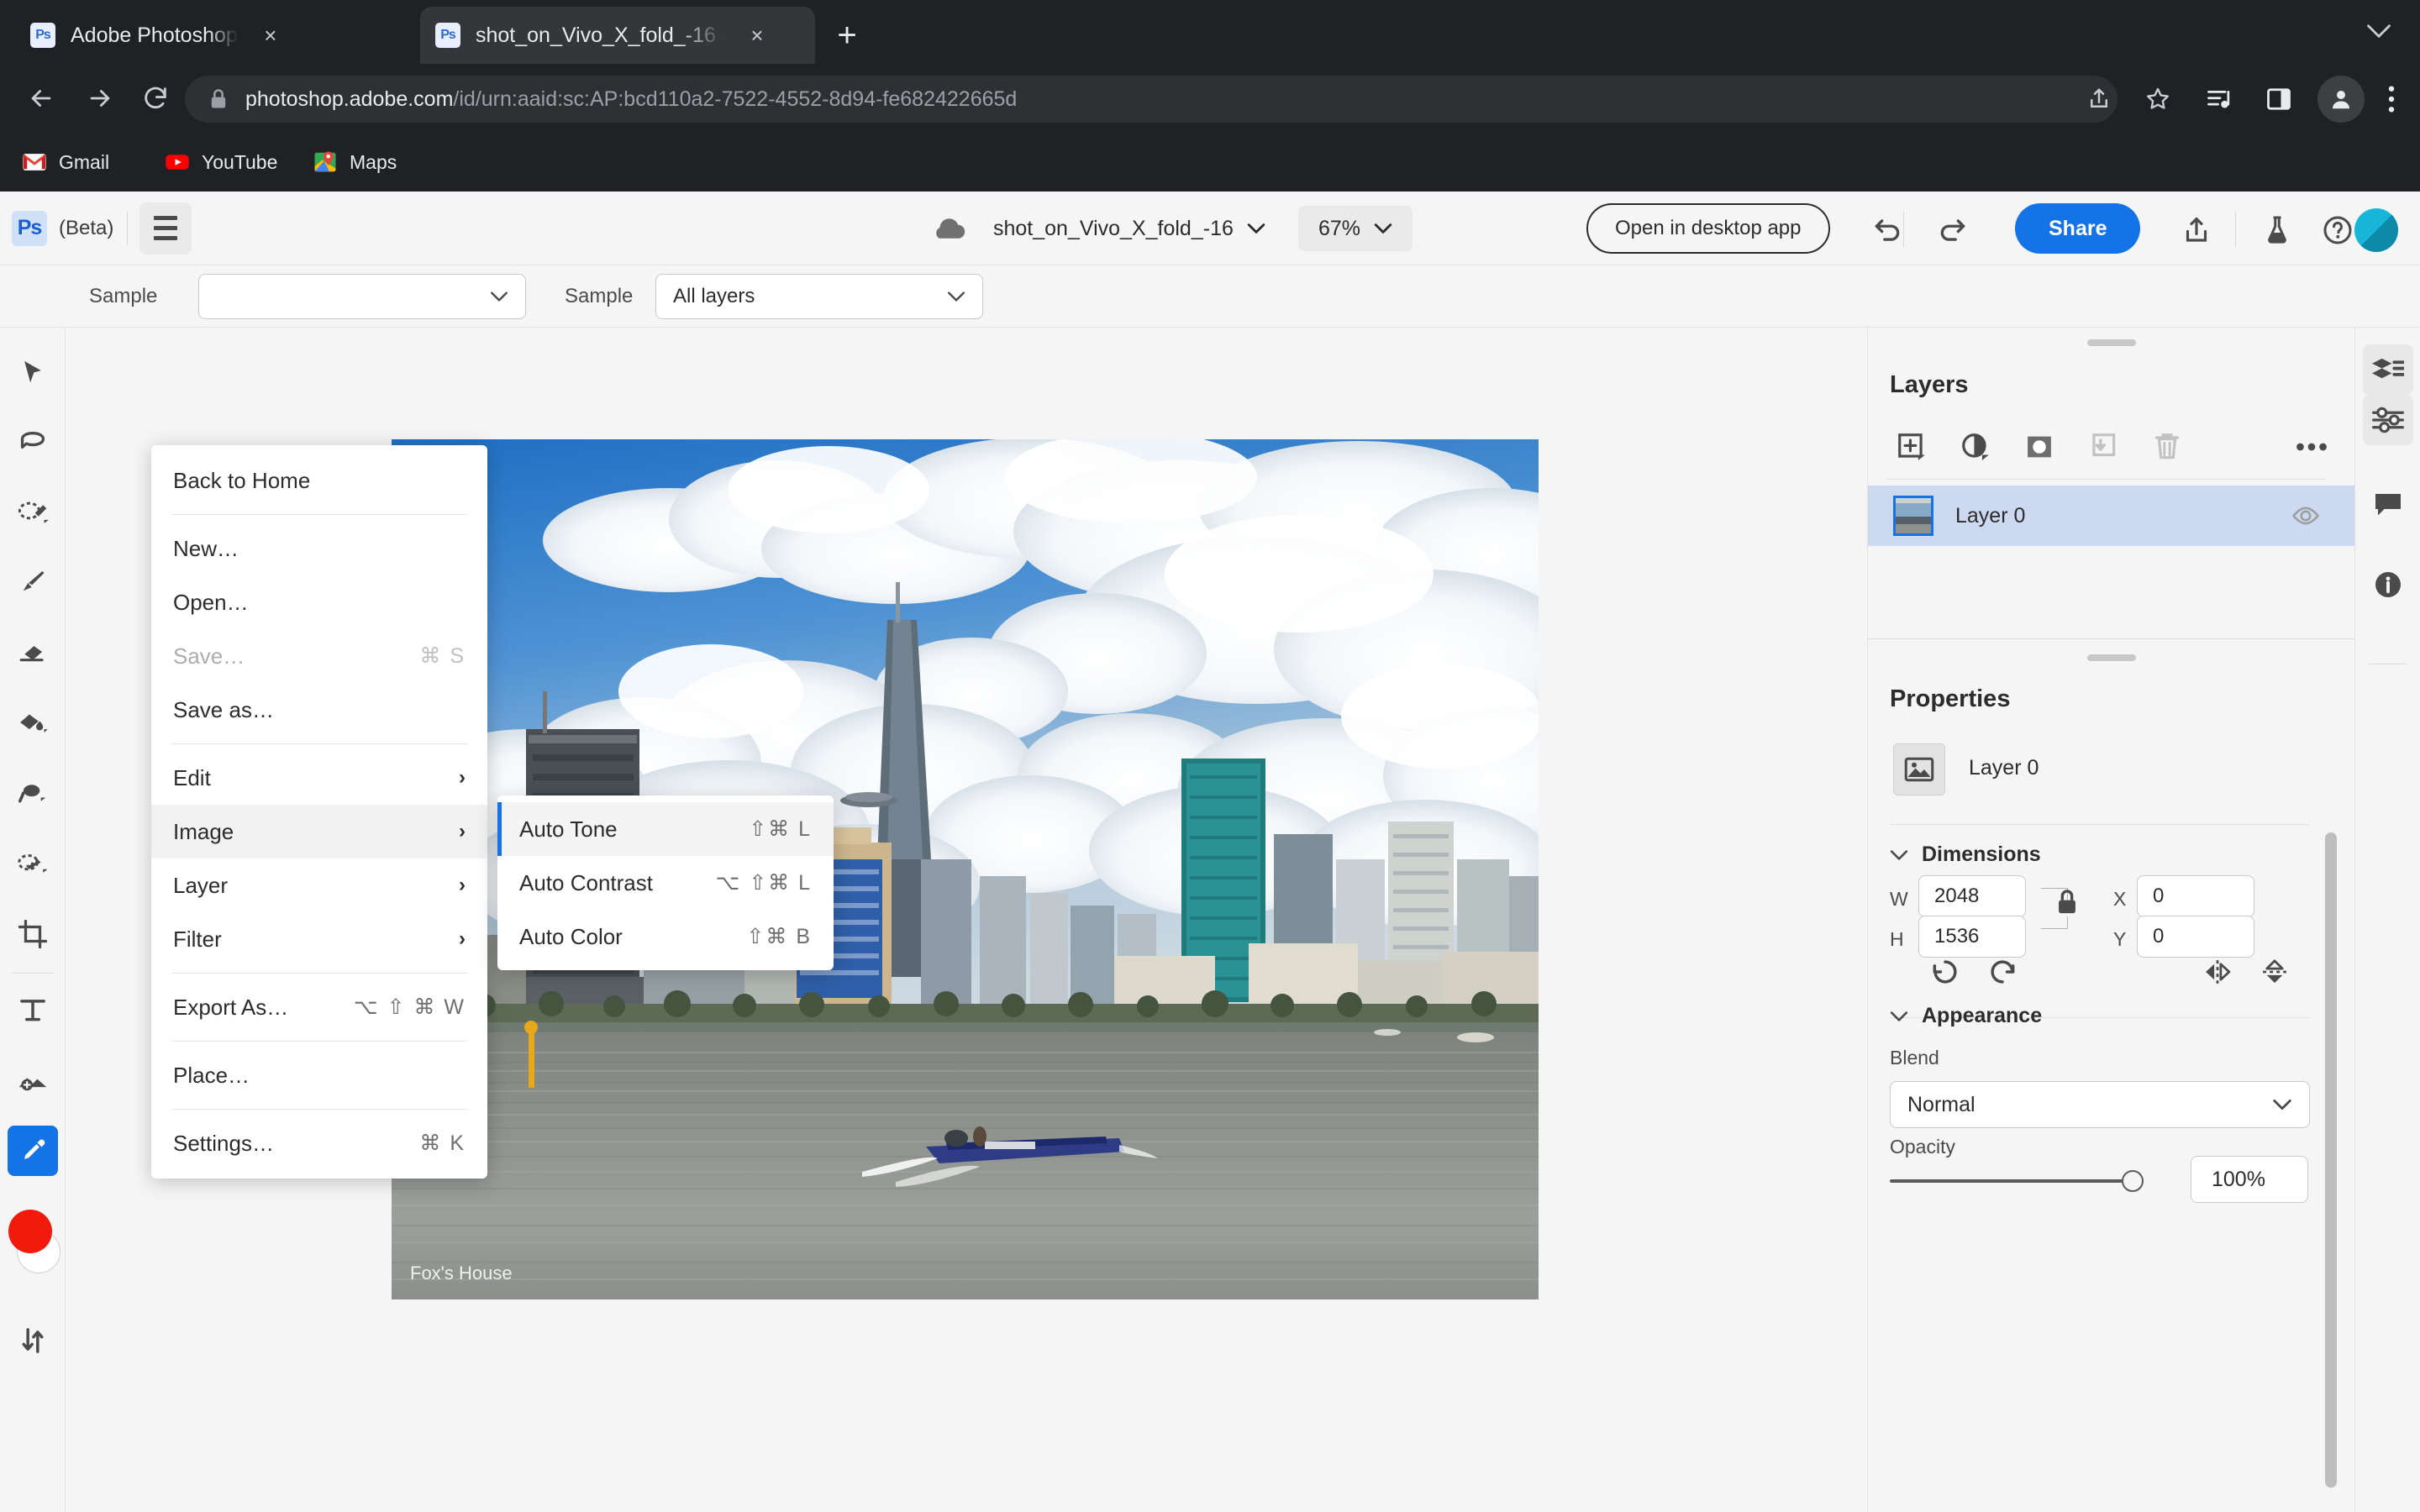 Image resolution: width=2420 pixels, height=1512 pixels. What do you see at coordinates (33, 722) in the screenshot?
I see `paint-bucket-tool` at bounding box center [33, 722].